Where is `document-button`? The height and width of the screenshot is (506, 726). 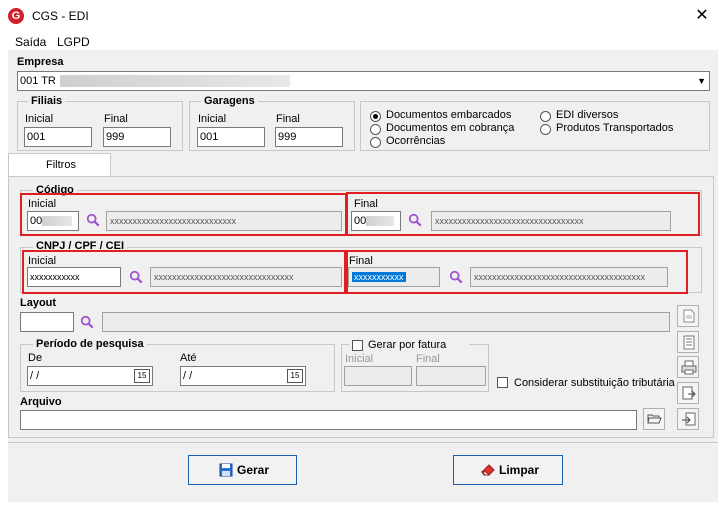
document-button is located at coordinates (688, 316).